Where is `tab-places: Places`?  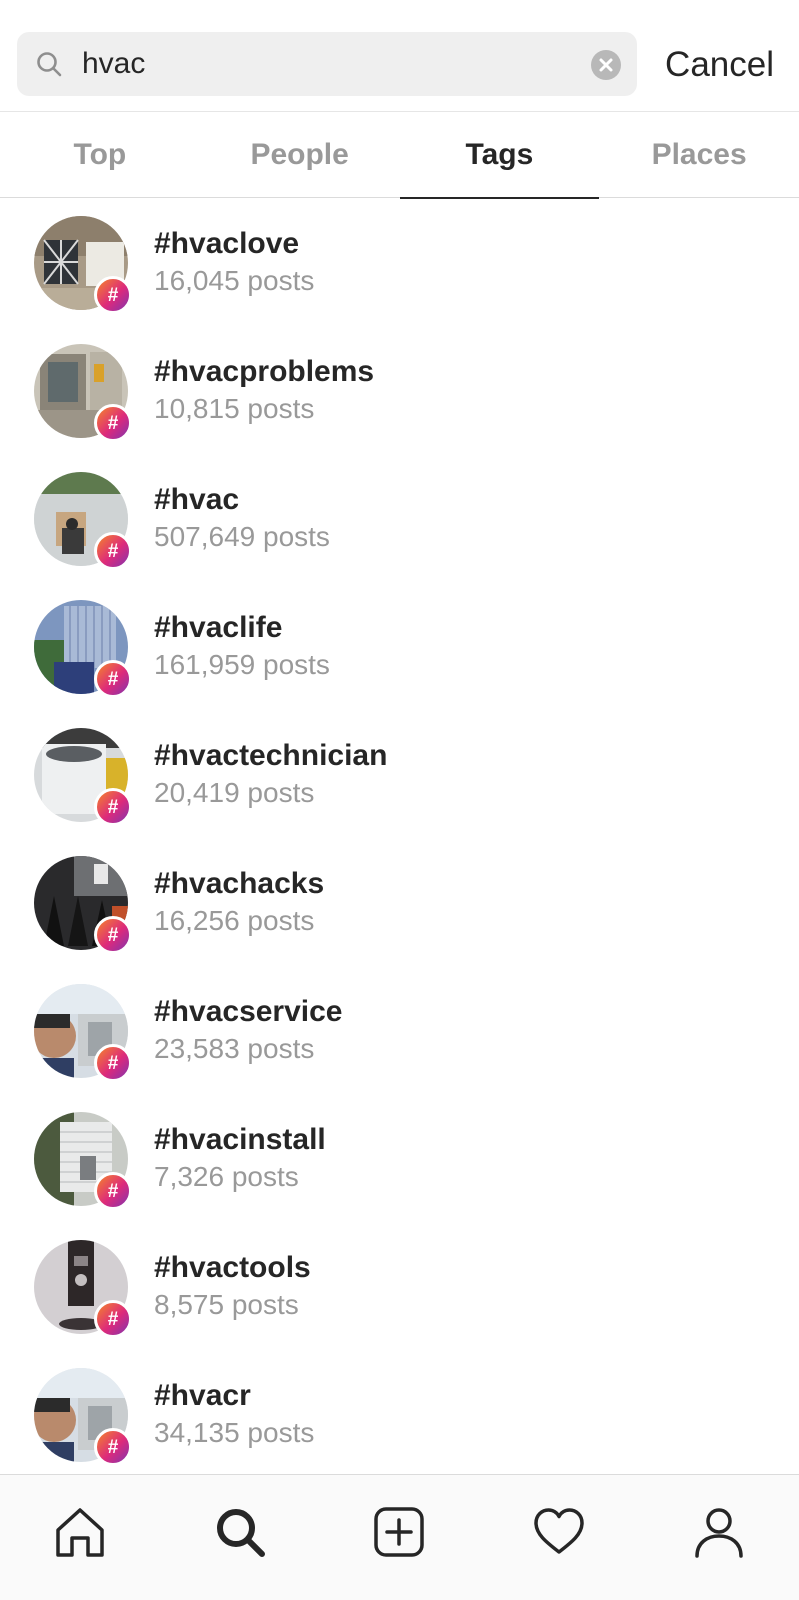 tab-places: Places is located at coordinates (699, 155).